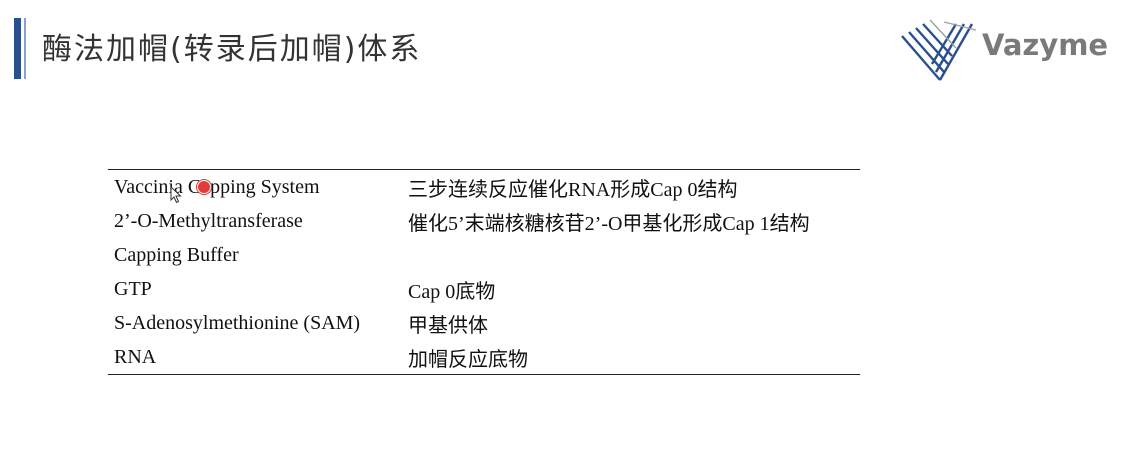  Describe the element at coordinates (217, 186) in the screenshot. I see `component-cell: Vaccinia Capping System` at that location.